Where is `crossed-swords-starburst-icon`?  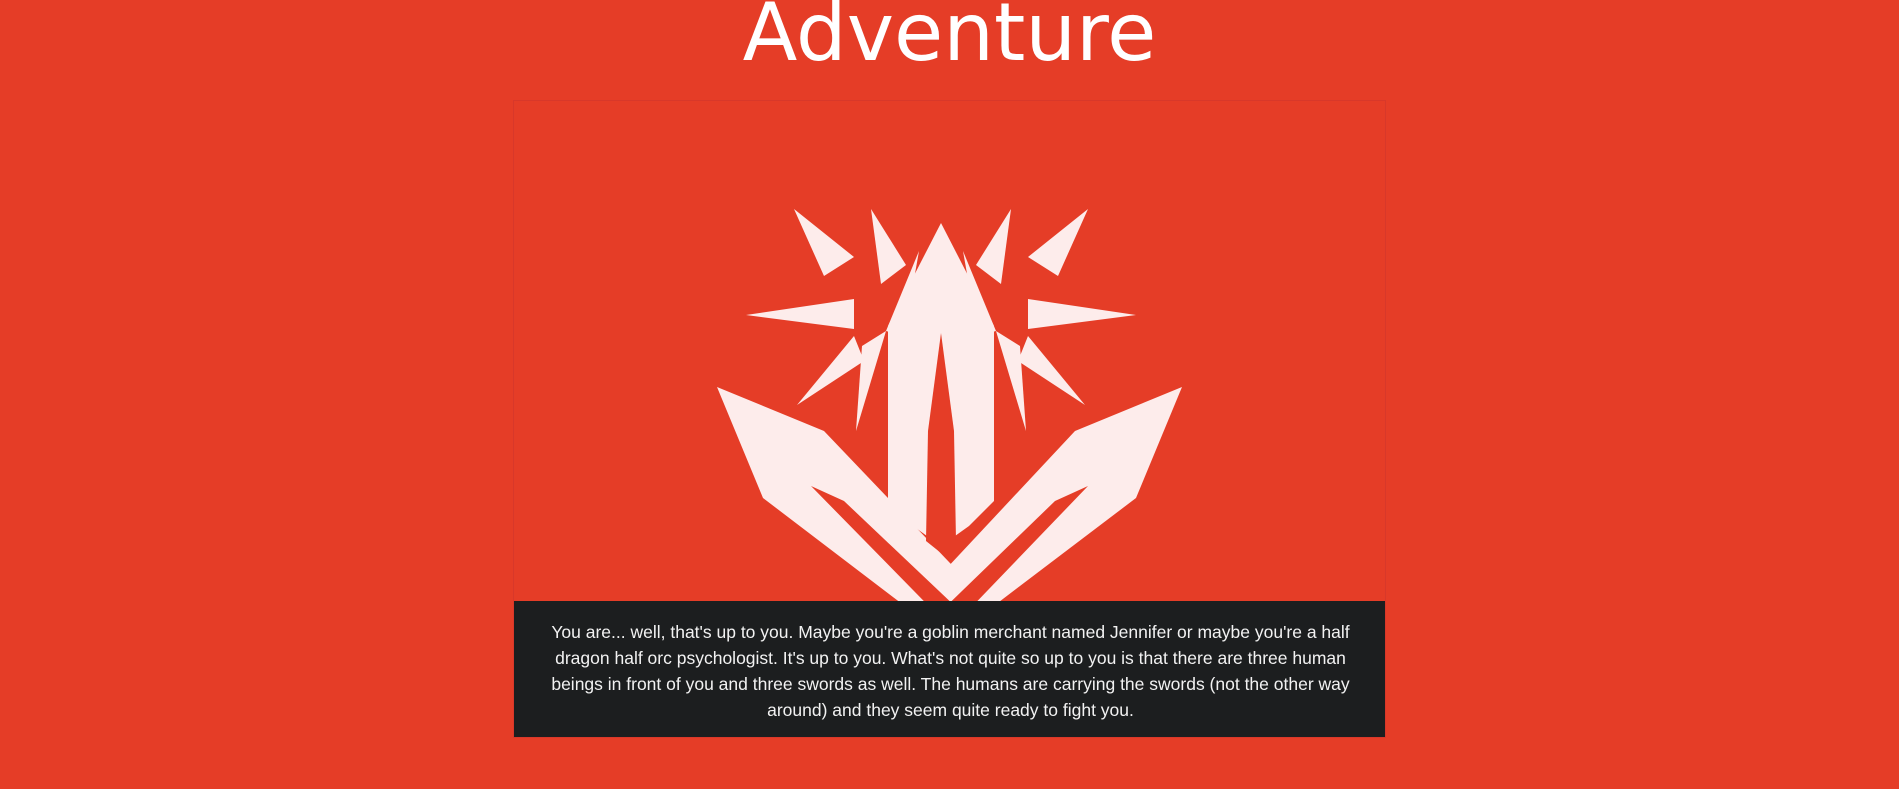 crossed-swords-starburst-icon is located at coordinates (949, 405).